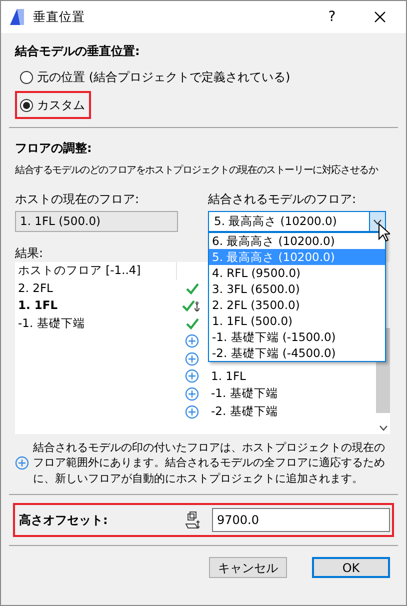 The image size is (407, 606). Describe the element at coordinates (301, 520) in the screenshot. I see `offset-input: 9700.0` at that location.